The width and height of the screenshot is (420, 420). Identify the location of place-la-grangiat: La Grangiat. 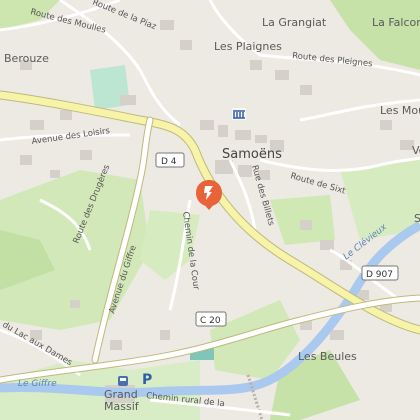
(294, 22).